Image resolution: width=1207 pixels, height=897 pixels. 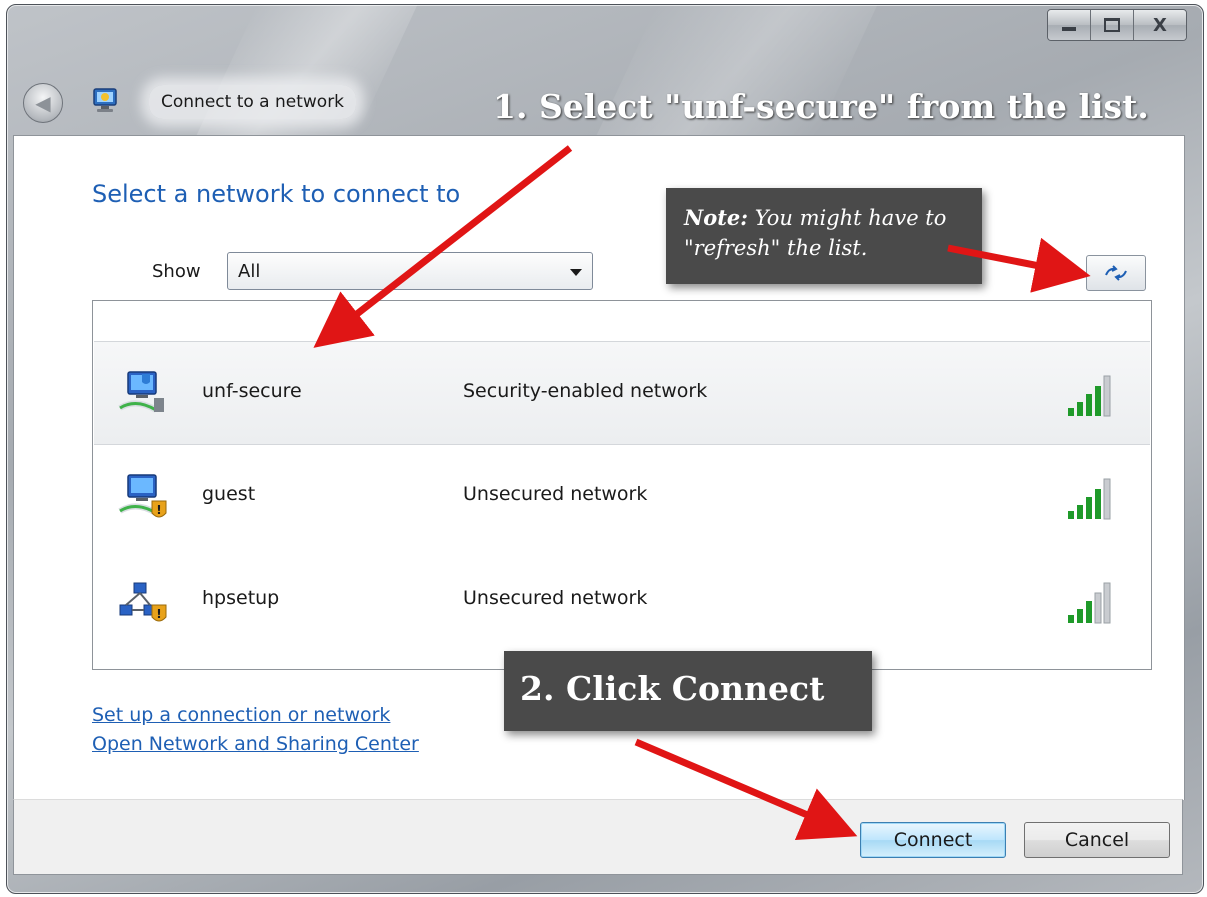 I want to click on refresh-button, so click(x=1116, y=273).